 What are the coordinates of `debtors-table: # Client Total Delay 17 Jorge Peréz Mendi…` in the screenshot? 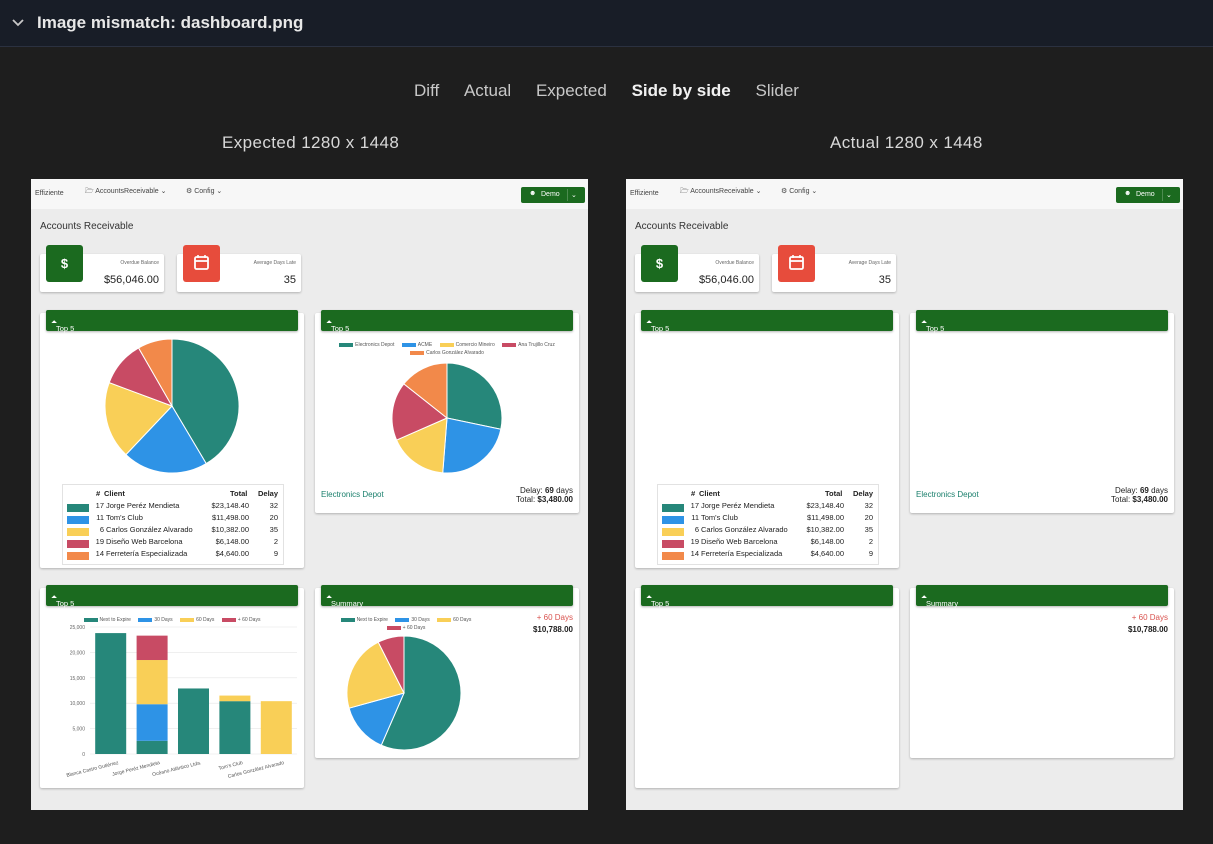 It's located at (768, 524).